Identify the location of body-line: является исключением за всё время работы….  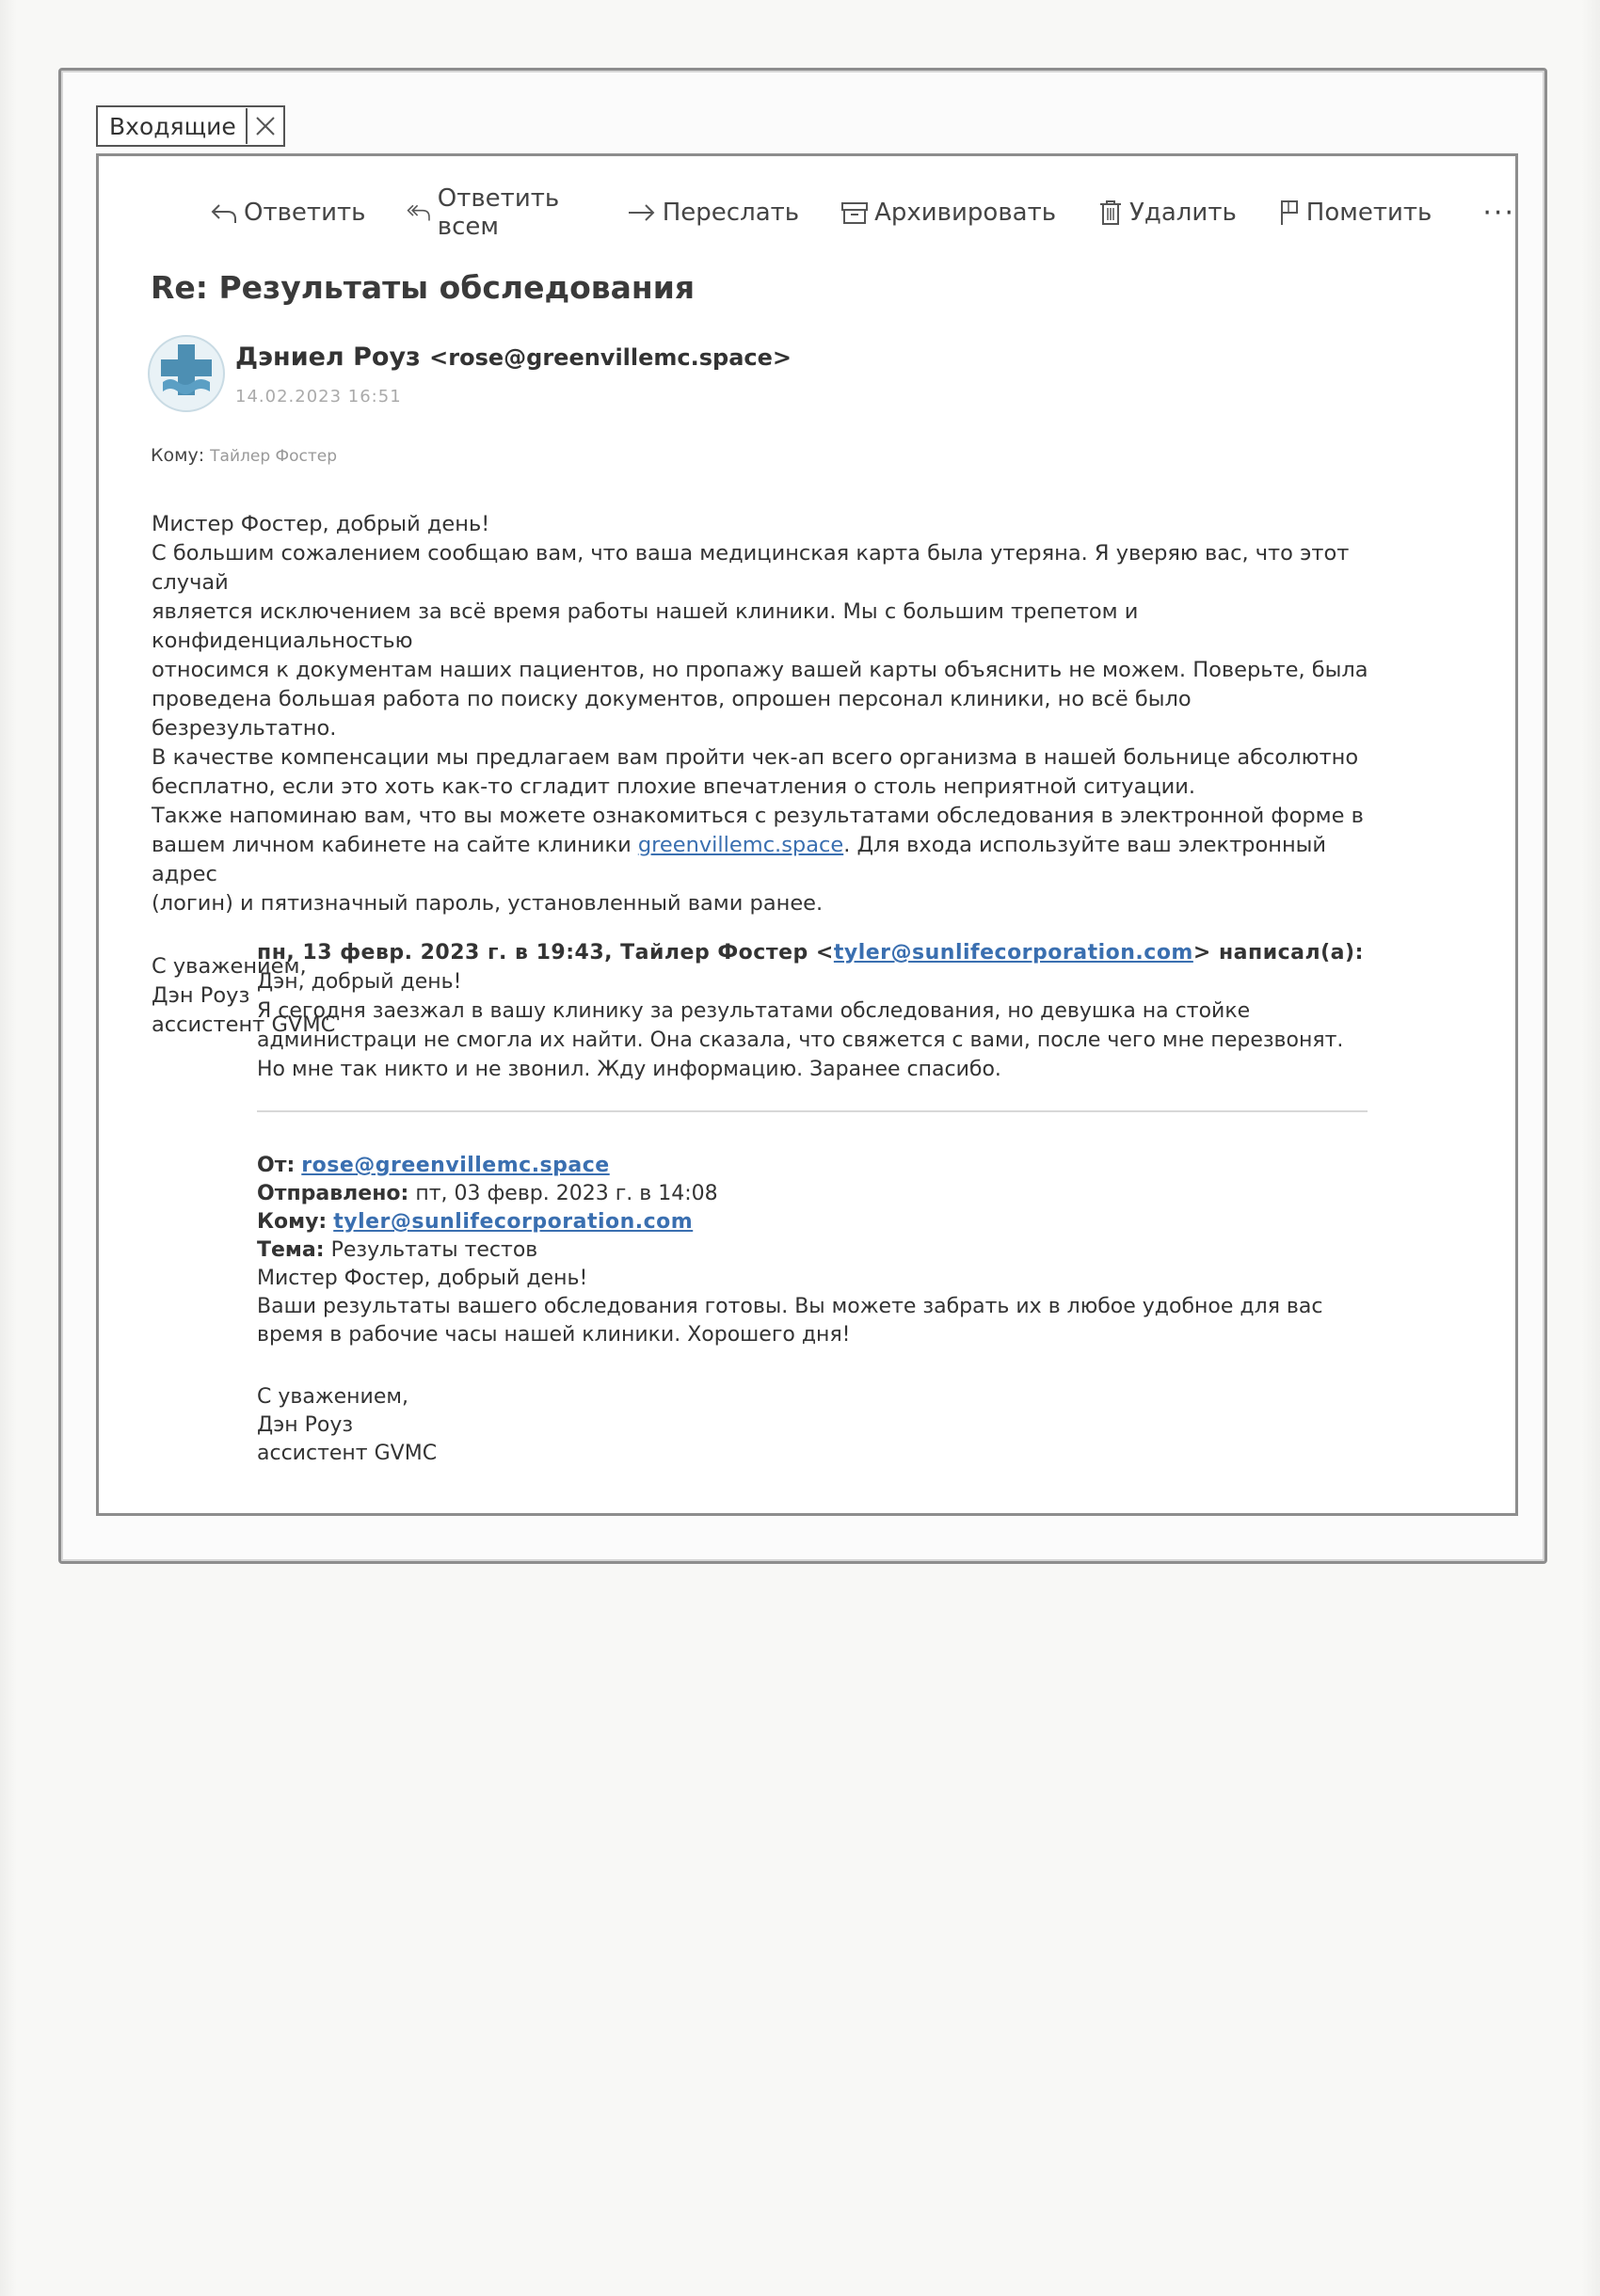
(645, 626).